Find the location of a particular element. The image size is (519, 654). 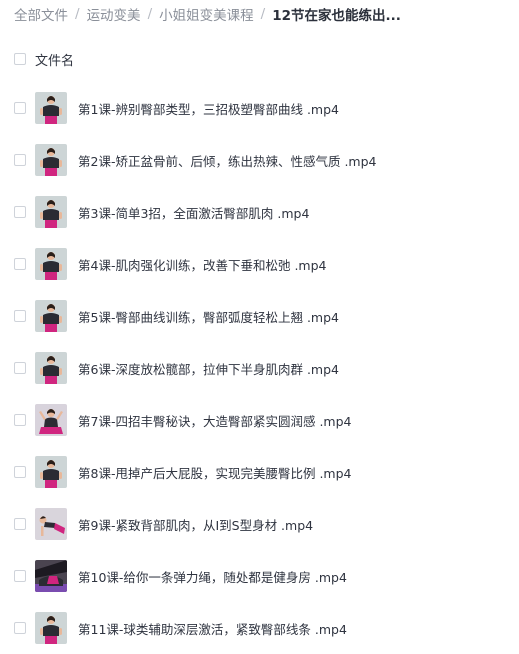

sitting-stretch-icon is located at coordinates (51, 420).